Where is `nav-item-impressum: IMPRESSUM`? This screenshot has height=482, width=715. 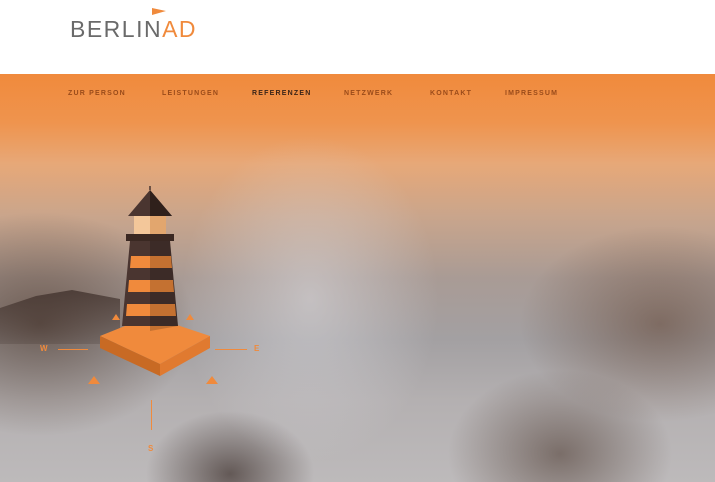 nav-item-impressum: IMPRESSUM is located at coordinates (531, 93).